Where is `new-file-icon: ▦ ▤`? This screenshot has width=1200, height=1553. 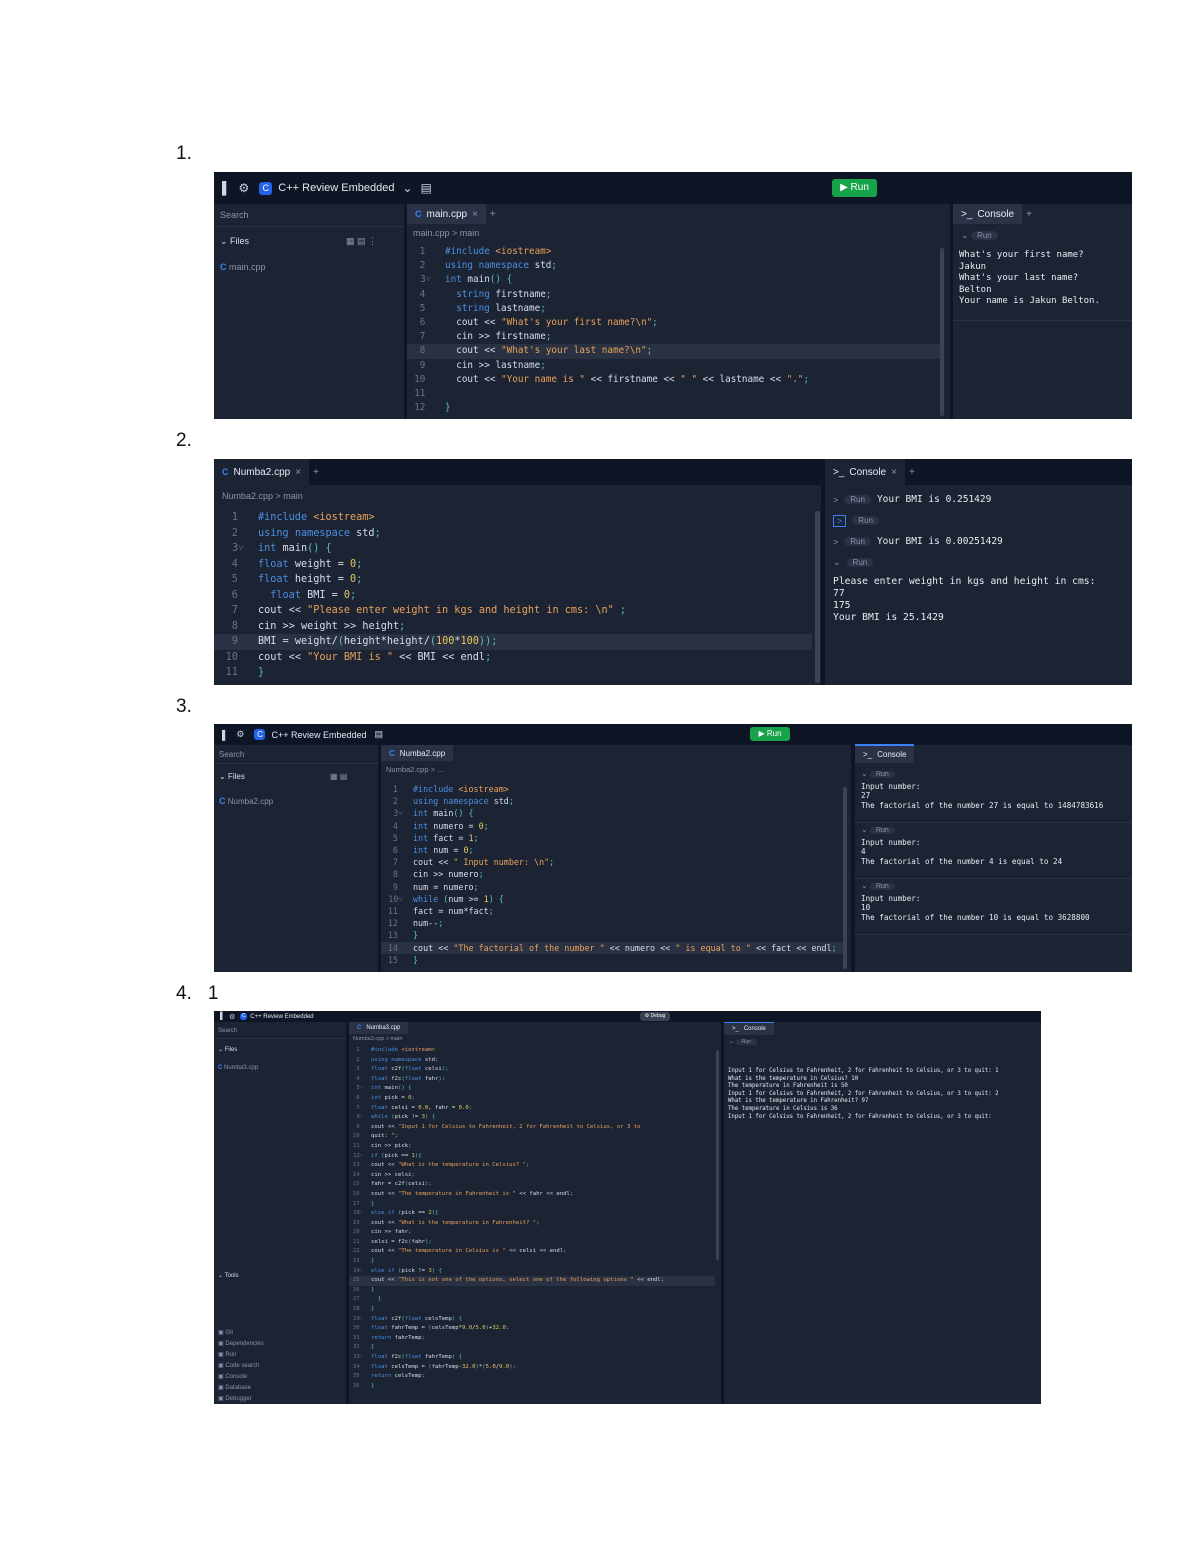 new-file-icon: ▦ ▤ is located at coordinates (338, 776).